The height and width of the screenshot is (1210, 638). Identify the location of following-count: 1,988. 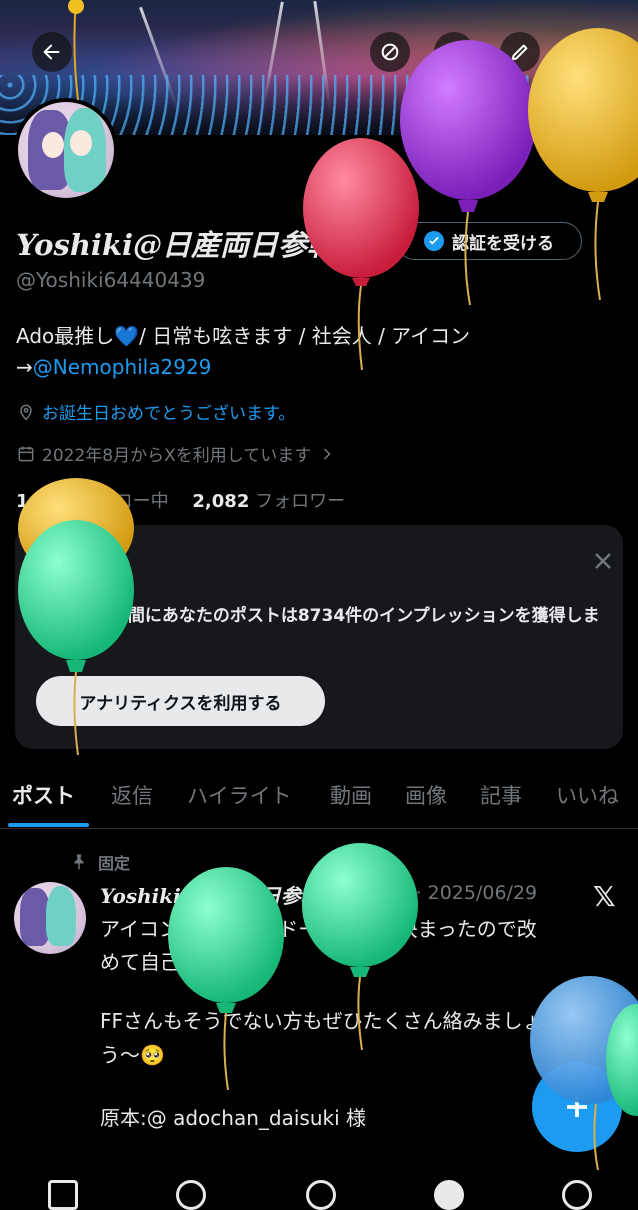
(44, 501).